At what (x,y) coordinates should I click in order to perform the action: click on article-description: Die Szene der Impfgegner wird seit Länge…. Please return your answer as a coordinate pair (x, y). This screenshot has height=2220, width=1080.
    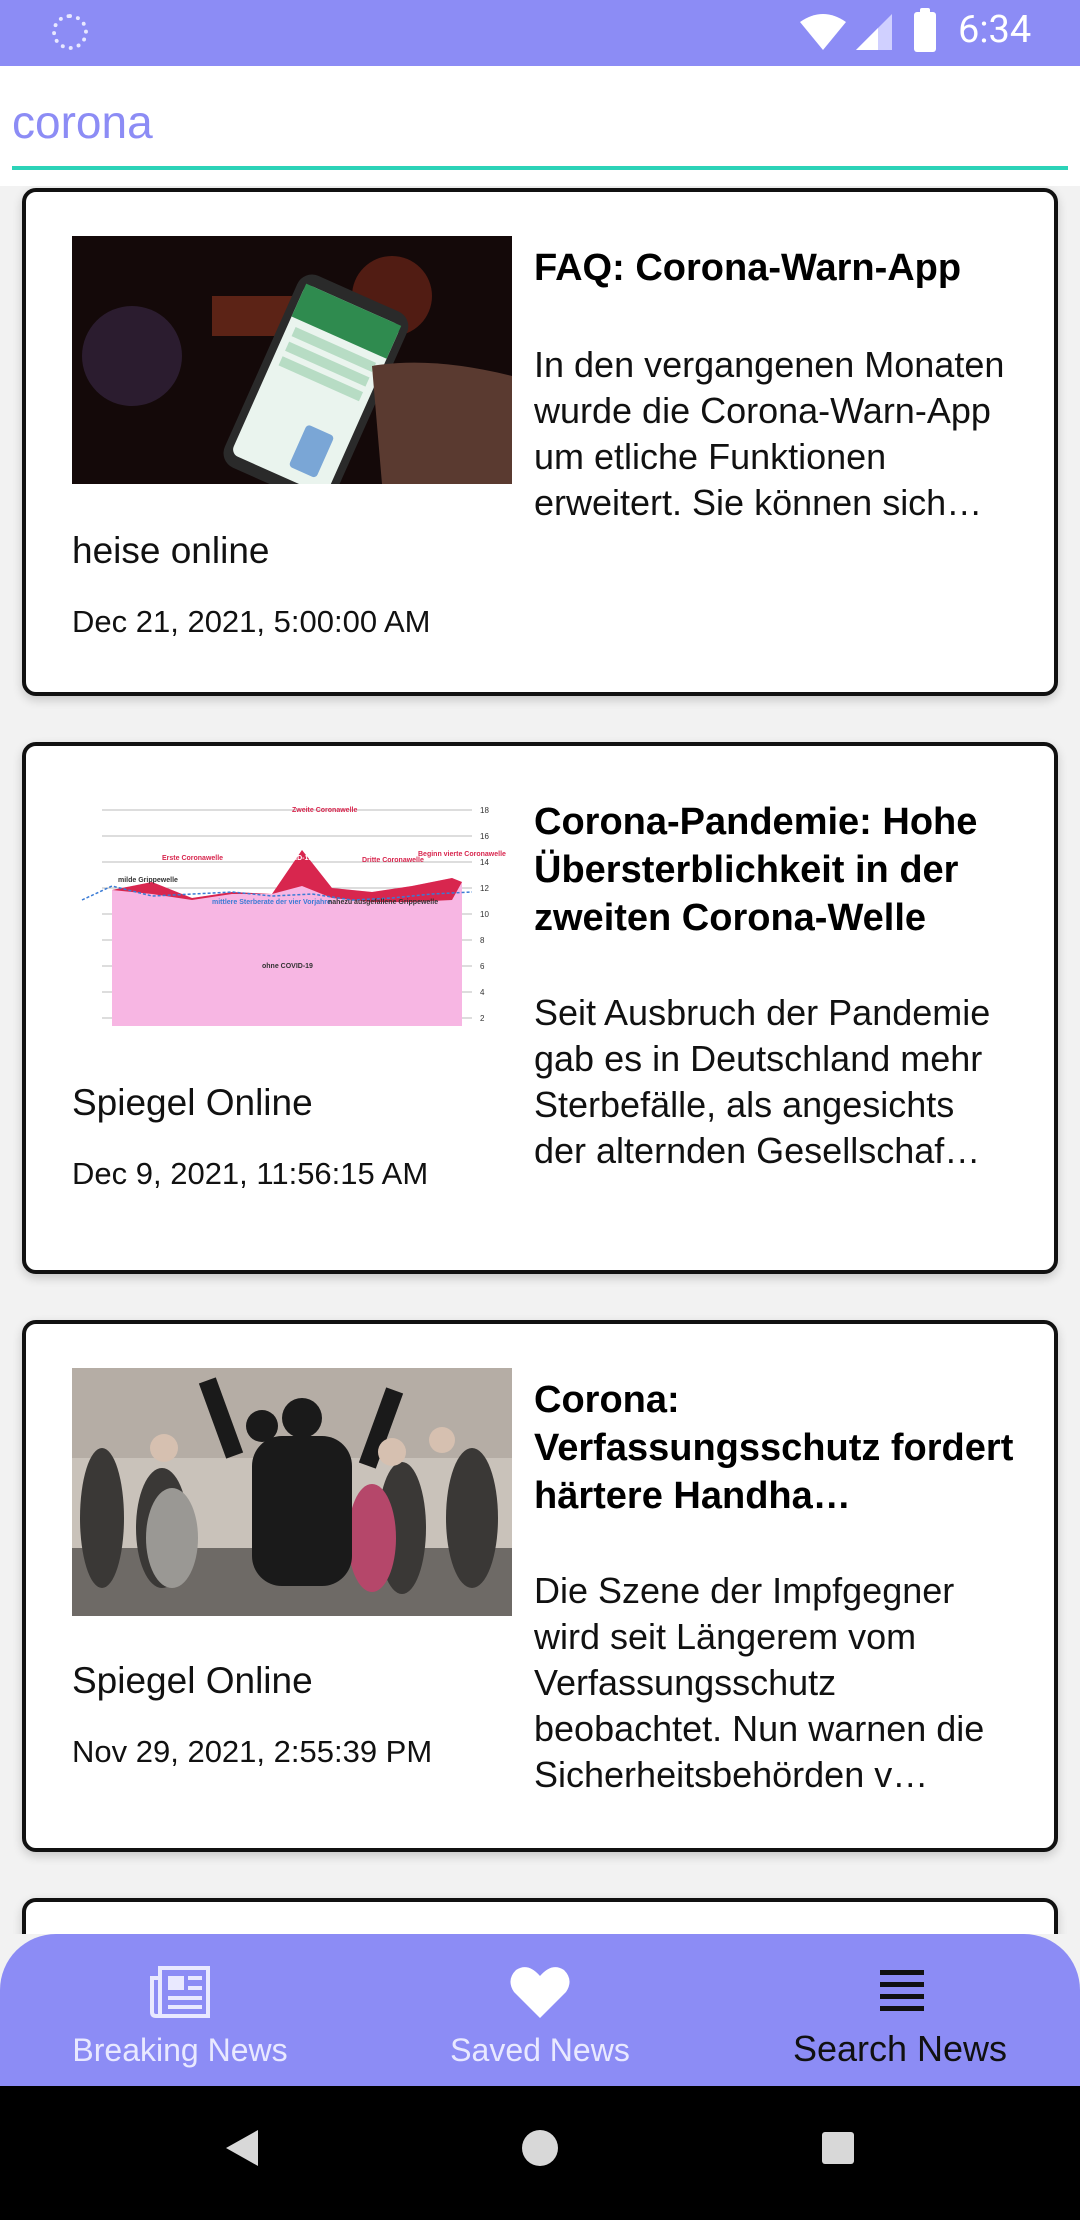
    Looking at the image, I should click on (759, 1682).